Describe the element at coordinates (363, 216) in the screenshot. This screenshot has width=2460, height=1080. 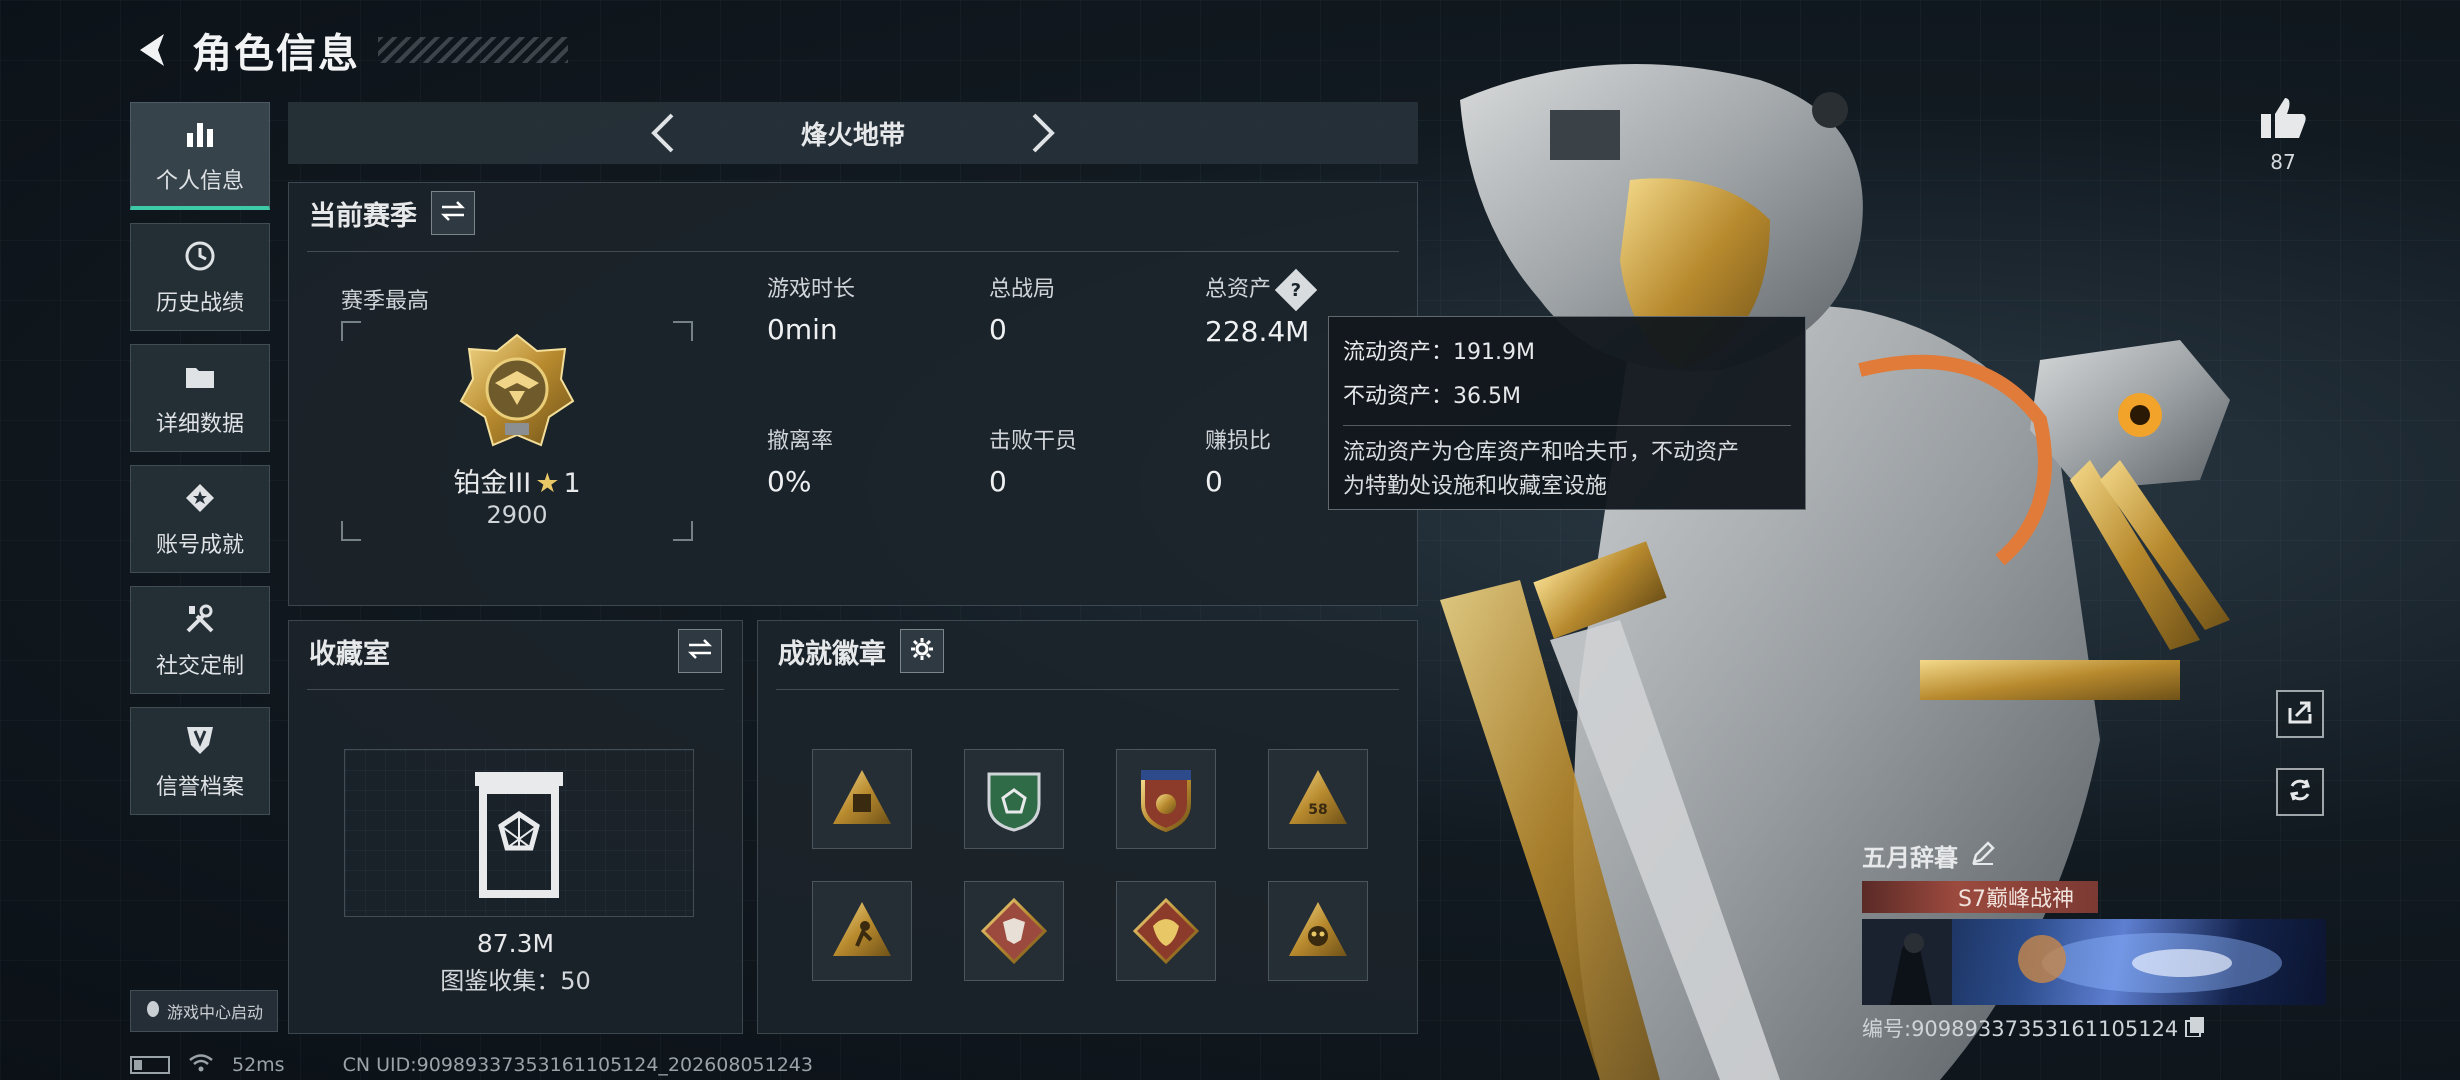
I see `season-title: 当前赛季` at that location.